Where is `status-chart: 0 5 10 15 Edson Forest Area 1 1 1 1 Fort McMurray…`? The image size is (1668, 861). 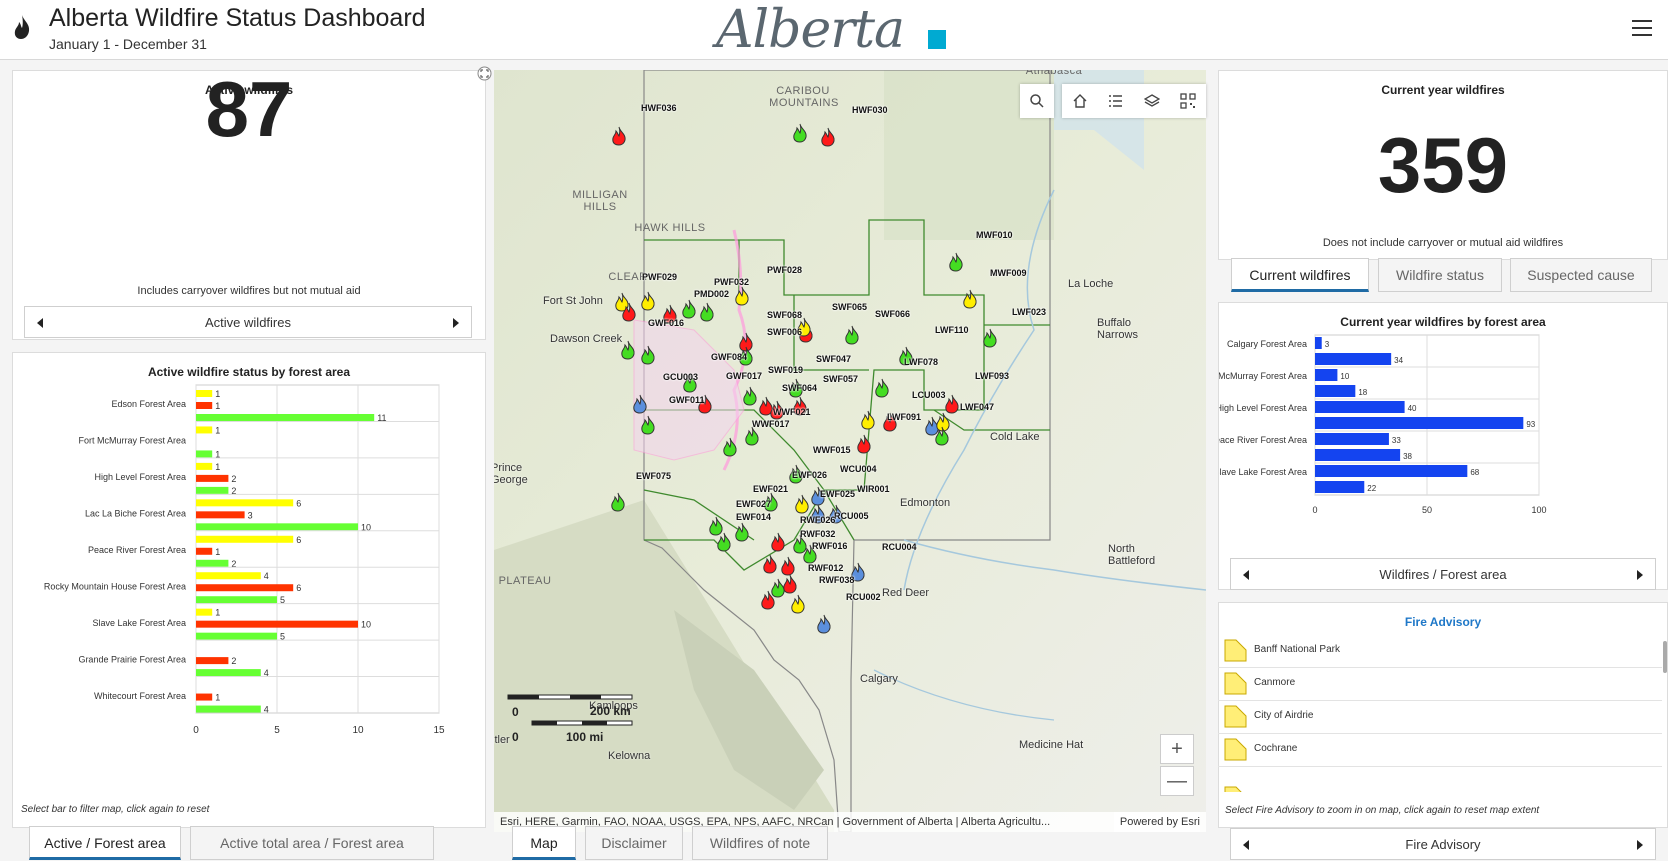
status-chart: 0 5 10 15 Edson Forest Area 1 1 1 1 Fort McMurray… is located at coordinates (250, 573).